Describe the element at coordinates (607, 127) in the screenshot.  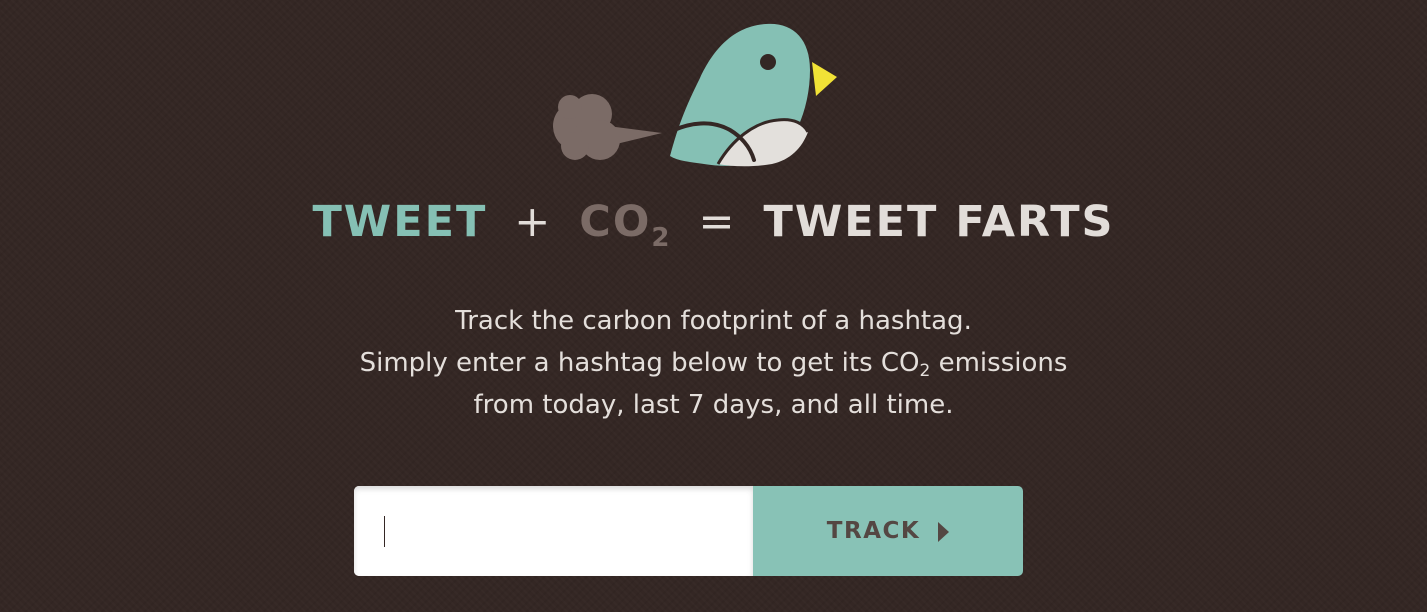
I see `fart-cloud-icon` at that location.